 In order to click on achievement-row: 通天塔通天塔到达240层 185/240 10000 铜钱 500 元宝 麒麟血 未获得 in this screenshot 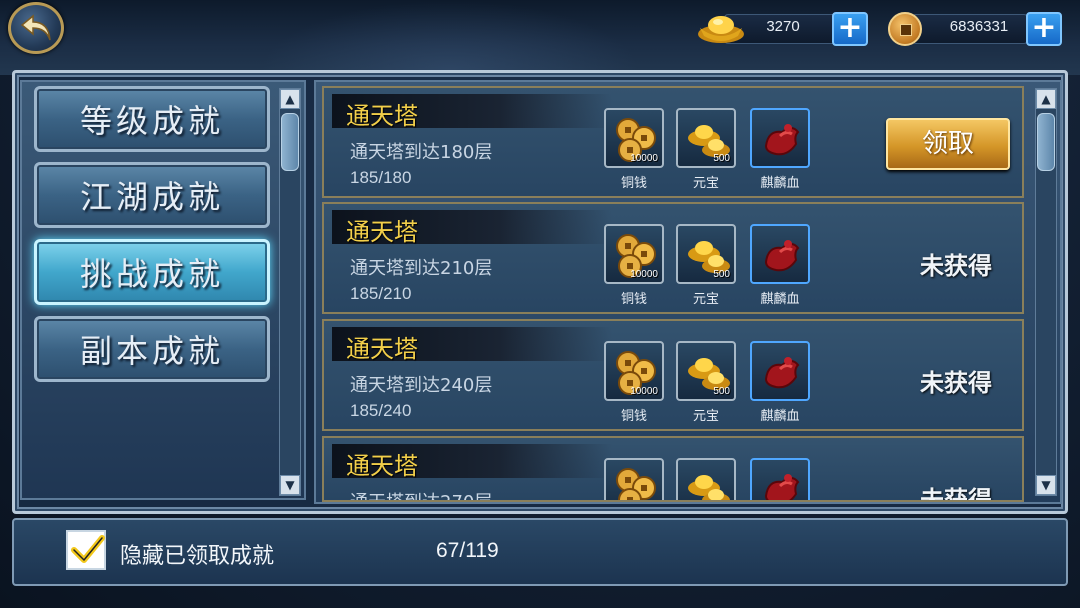, I will do `click(673, 375)`.